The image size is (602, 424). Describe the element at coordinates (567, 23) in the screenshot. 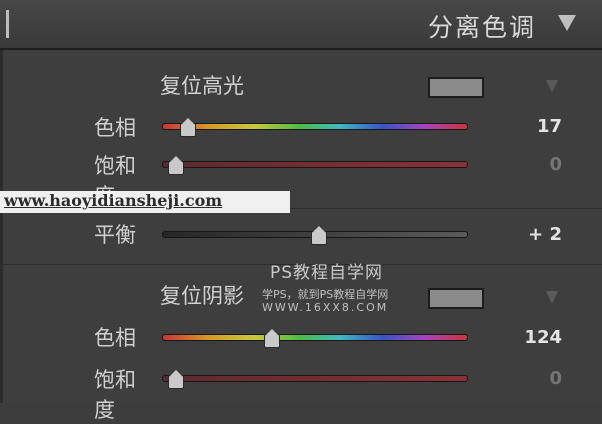

I see `panel-collapse-icon` at that location.